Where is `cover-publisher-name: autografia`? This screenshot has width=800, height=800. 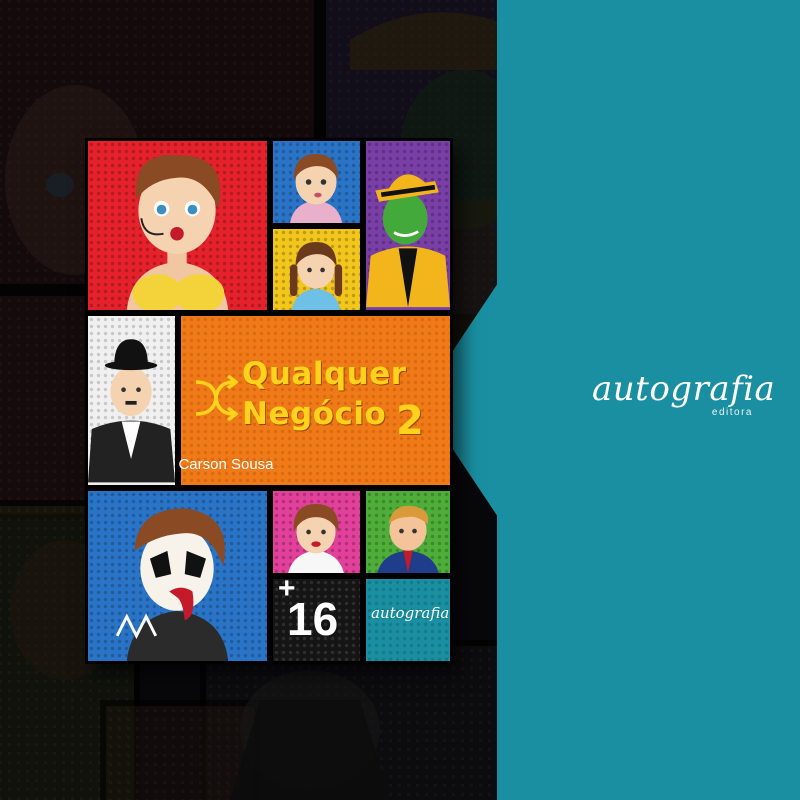 cover-publisher-name: autografia is located at coordinates (410, 613).